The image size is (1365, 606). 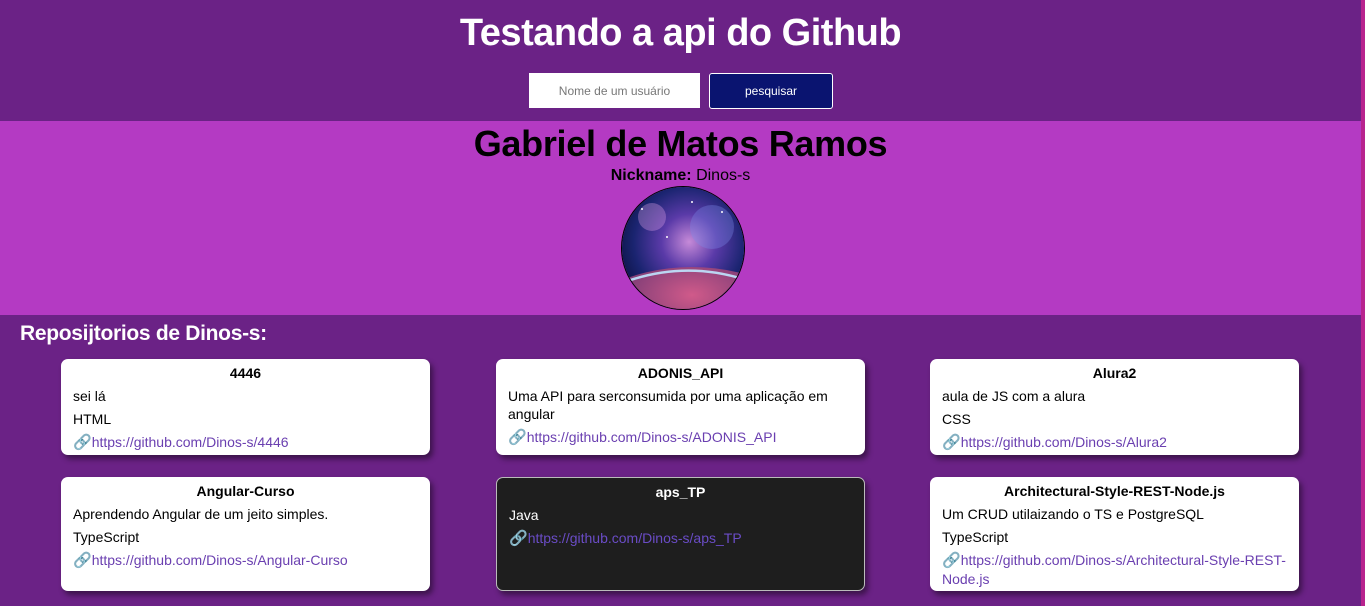 I want to click on repo-description: Um CRUD utilaizando o TS e PostgreSQL, so click(x=1073, y=514).